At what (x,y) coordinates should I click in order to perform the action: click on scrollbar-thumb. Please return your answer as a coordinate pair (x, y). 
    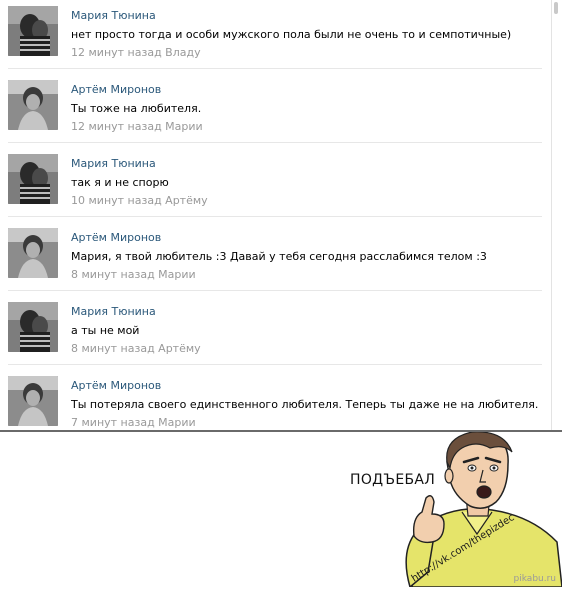
    Looking at the image, I should click on (556, 8).